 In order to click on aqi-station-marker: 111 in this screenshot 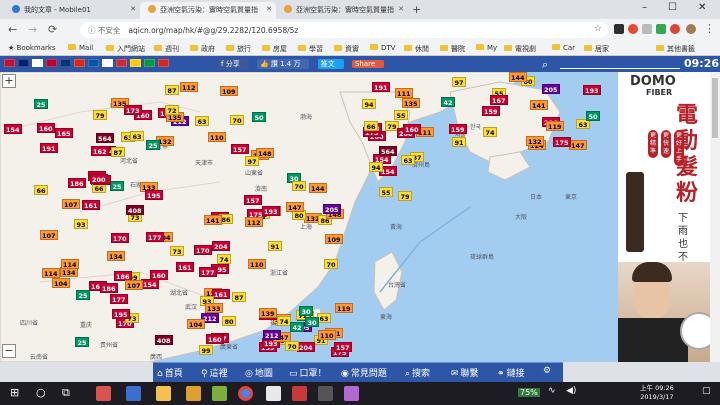, I will do `click(404, 93)`.